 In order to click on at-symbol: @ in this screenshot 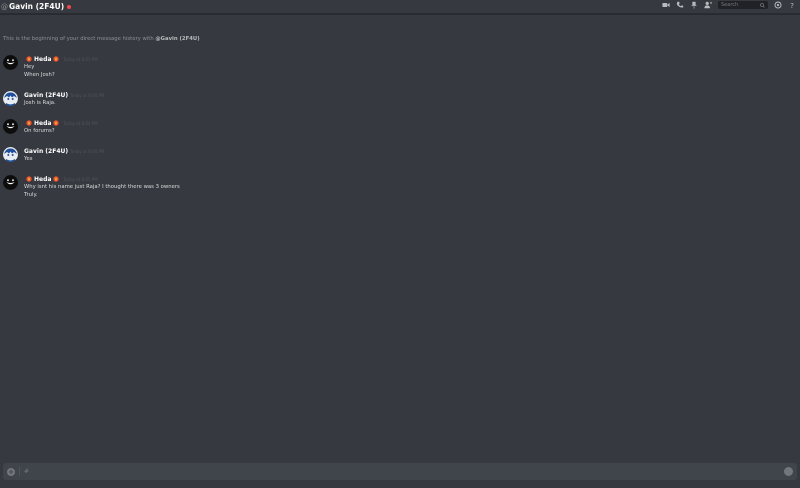, I will do `click(4, 6)`.